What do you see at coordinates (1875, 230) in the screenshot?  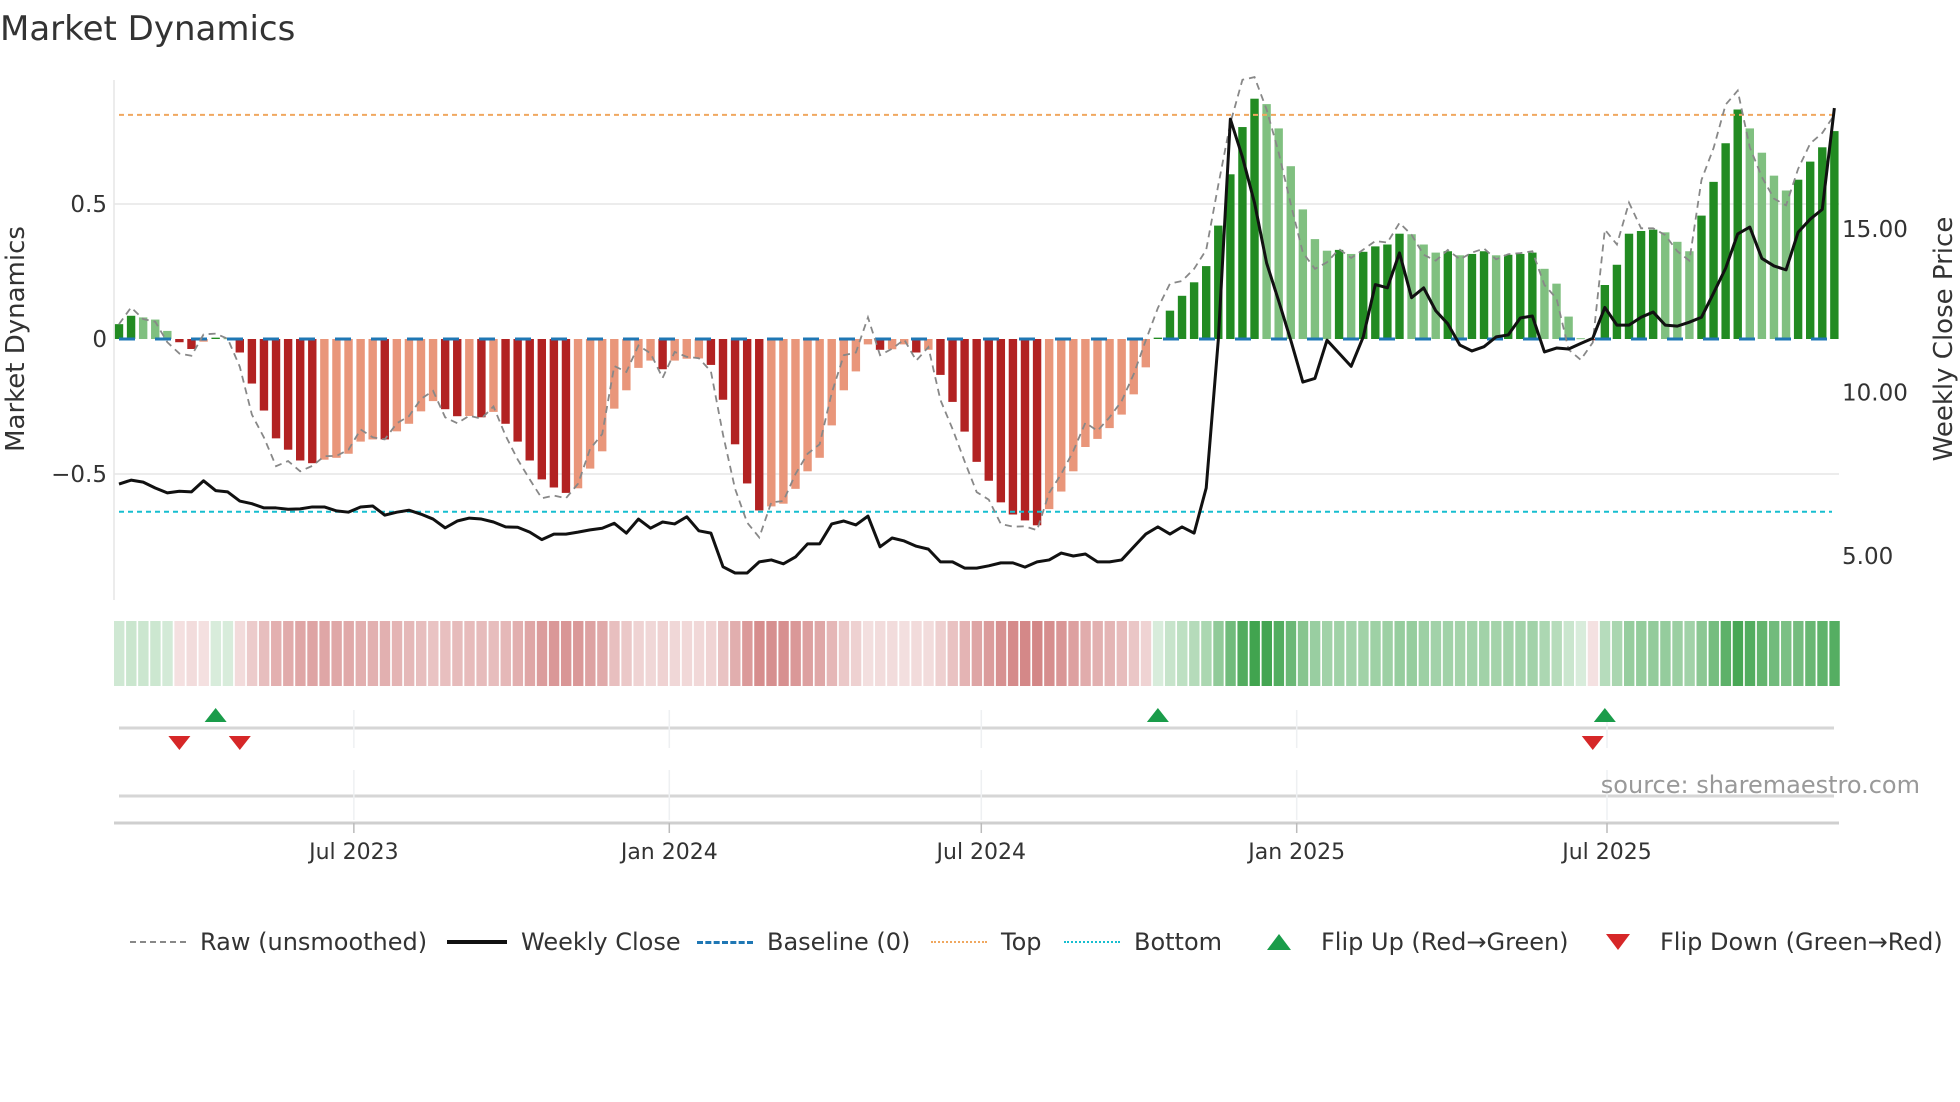 I see `y2-tick-label: 15.00` at bounding box center [1875, 230].